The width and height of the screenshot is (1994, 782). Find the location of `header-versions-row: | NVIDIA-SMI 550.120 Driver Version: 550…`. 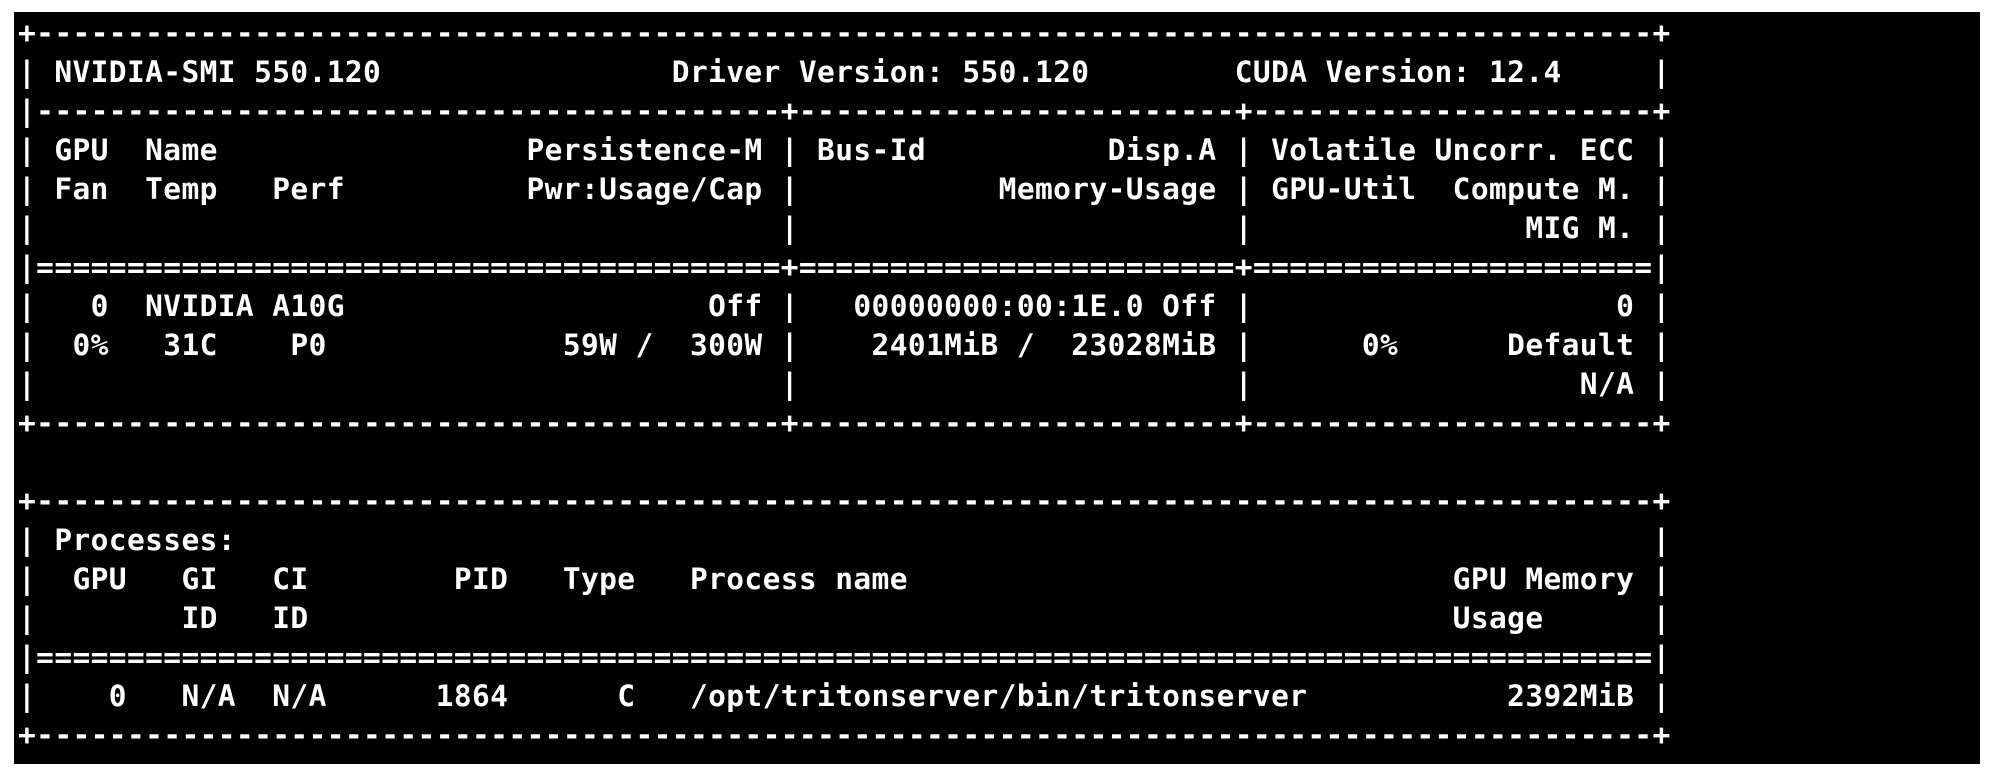

header-versions-row: | NVIDIA-SMI 550.120 Driver Version: 550… is located at coordinates (844, 72).